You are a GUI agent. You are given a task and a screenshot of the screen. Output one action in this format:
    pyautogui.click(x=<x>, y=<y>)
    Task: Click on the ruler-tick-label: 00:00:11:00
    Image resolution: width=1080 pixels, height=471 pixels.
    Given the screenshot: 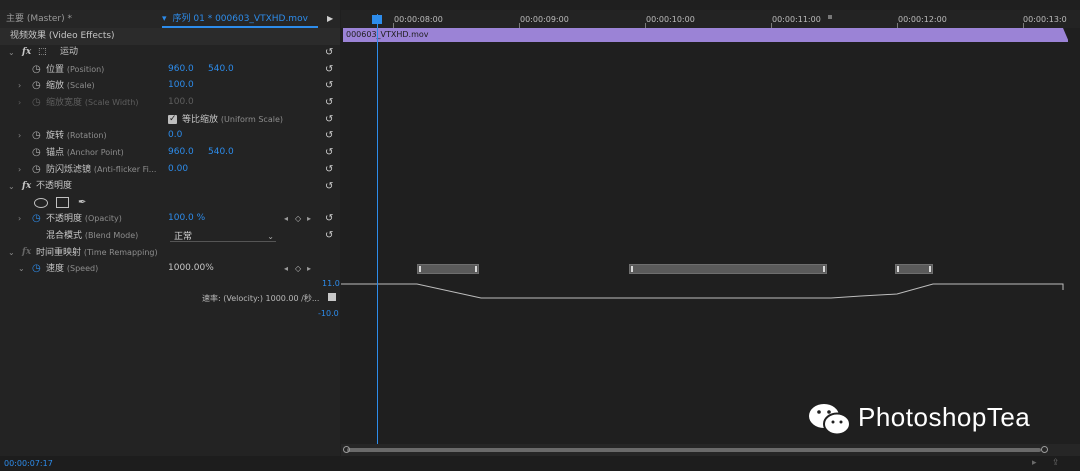 What is the action you would take?
    pyautogui.click(x=796, y=19)
    